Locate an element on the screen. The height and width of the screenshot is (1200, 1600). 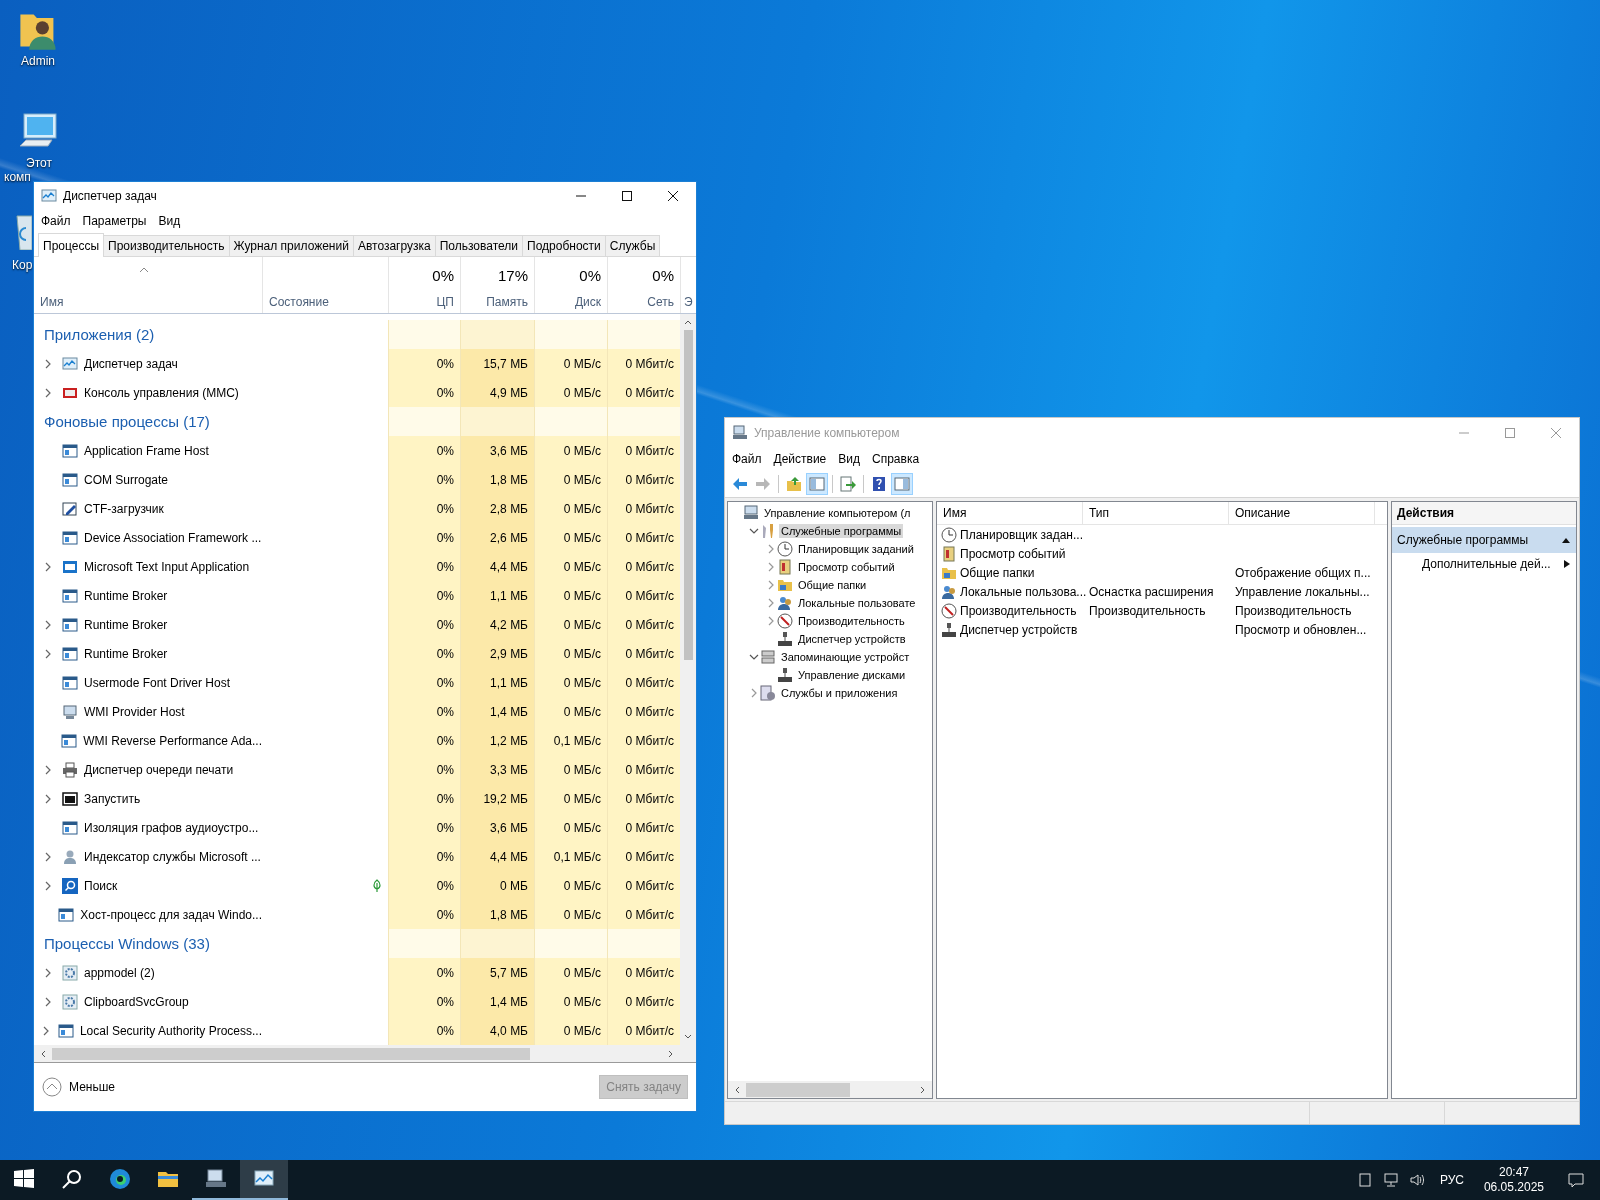
menu-item: Действие is located at coordinates (800, 459).